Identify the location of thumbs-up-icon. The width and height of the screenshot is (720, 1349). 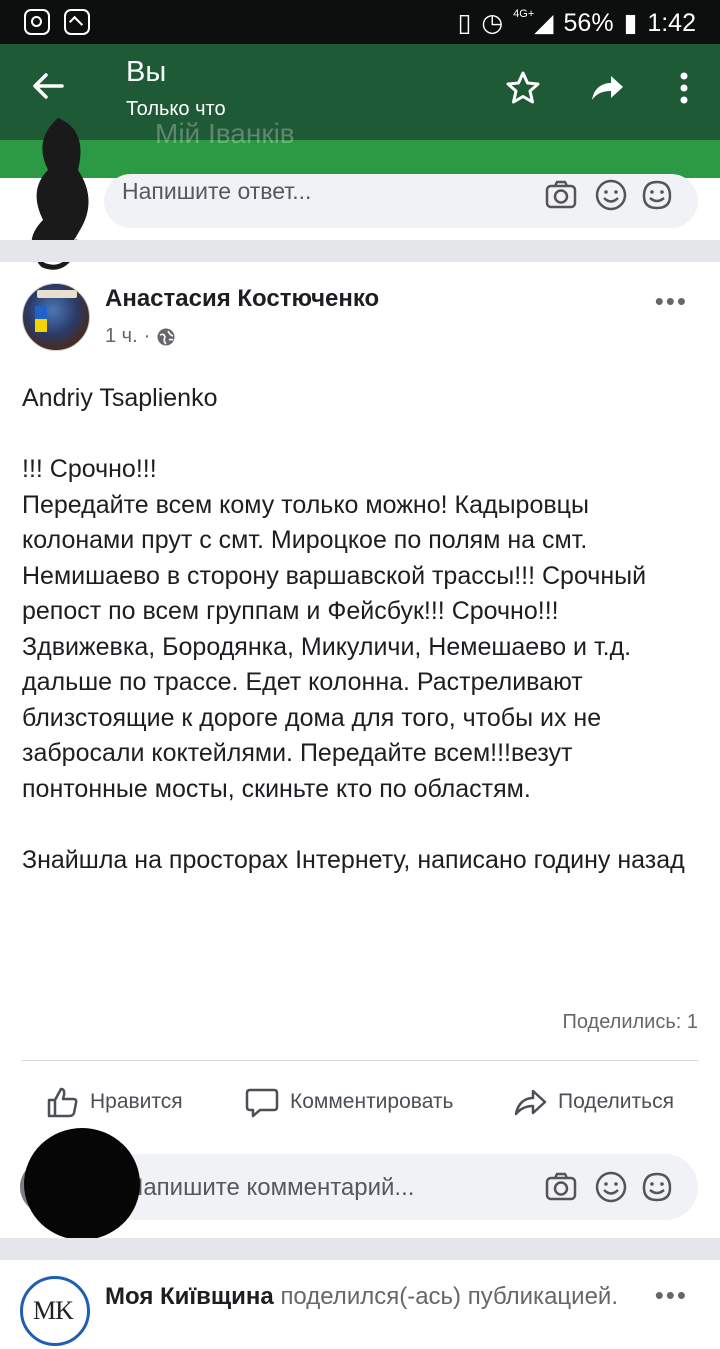
(62, 1102).